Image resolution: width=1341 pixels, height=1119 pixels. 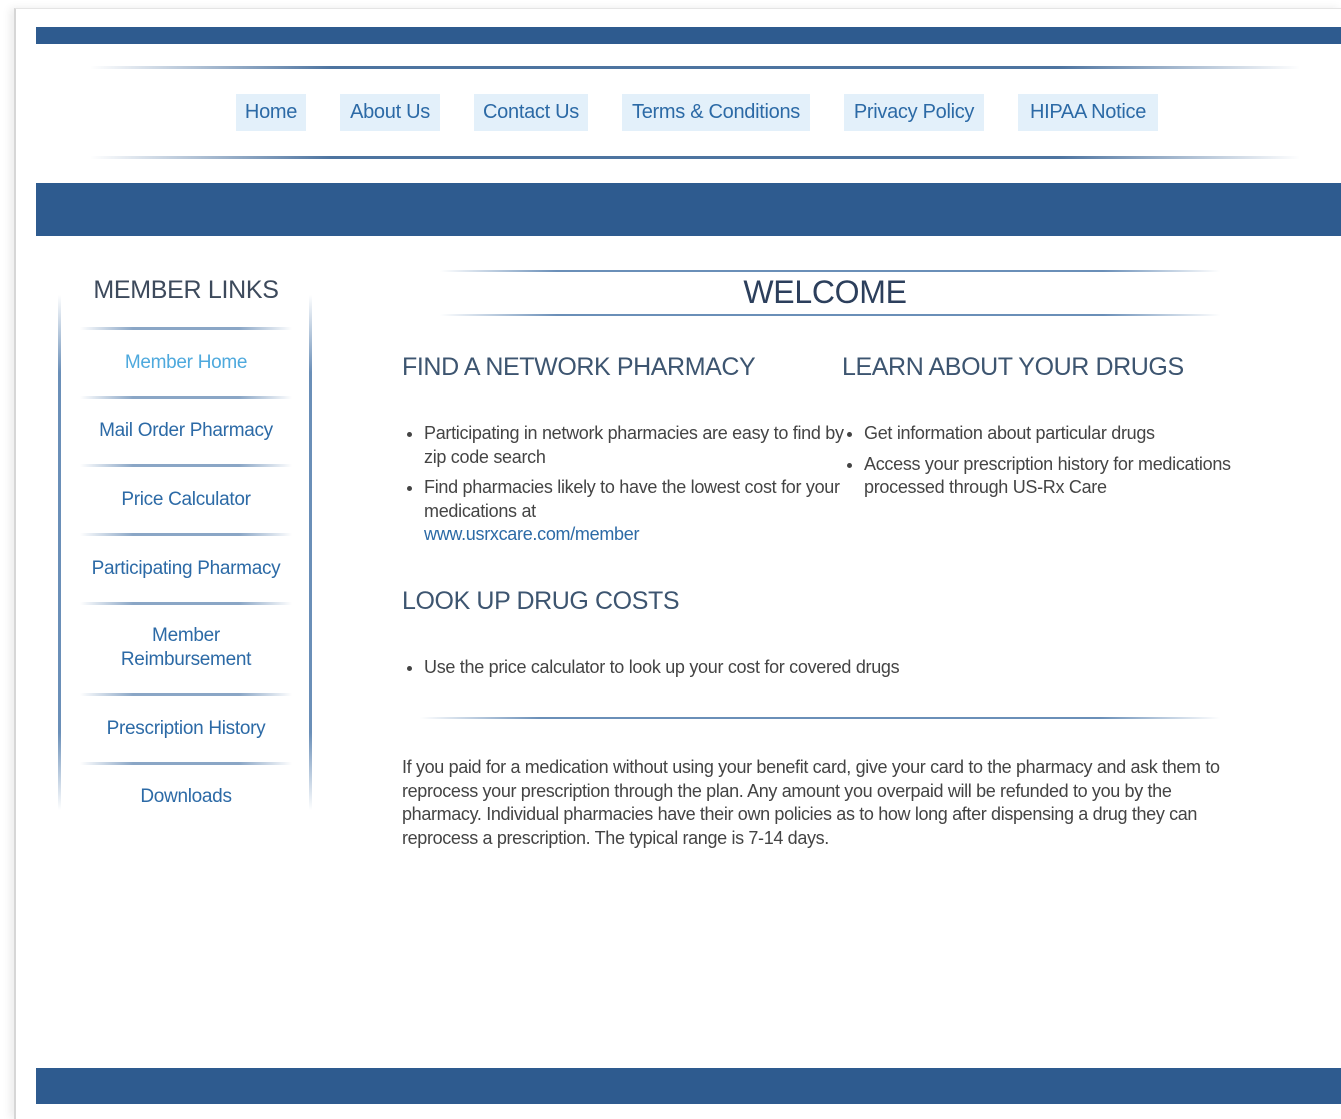 I want to click on banner-bar, so click(x=688, y=209).